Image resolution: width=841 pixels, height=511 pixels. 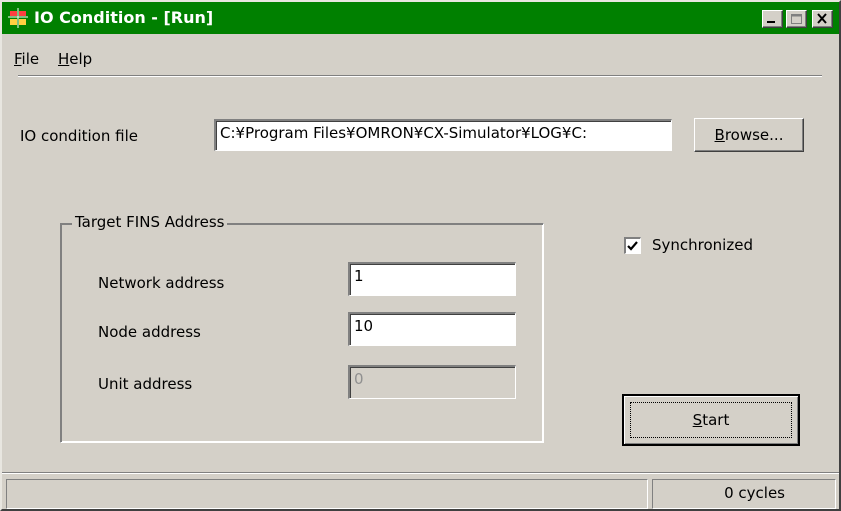 What do you see at coordinates (772, 19) in the screenshot?
I see `minimize-button` at bounding box center [772, 19].